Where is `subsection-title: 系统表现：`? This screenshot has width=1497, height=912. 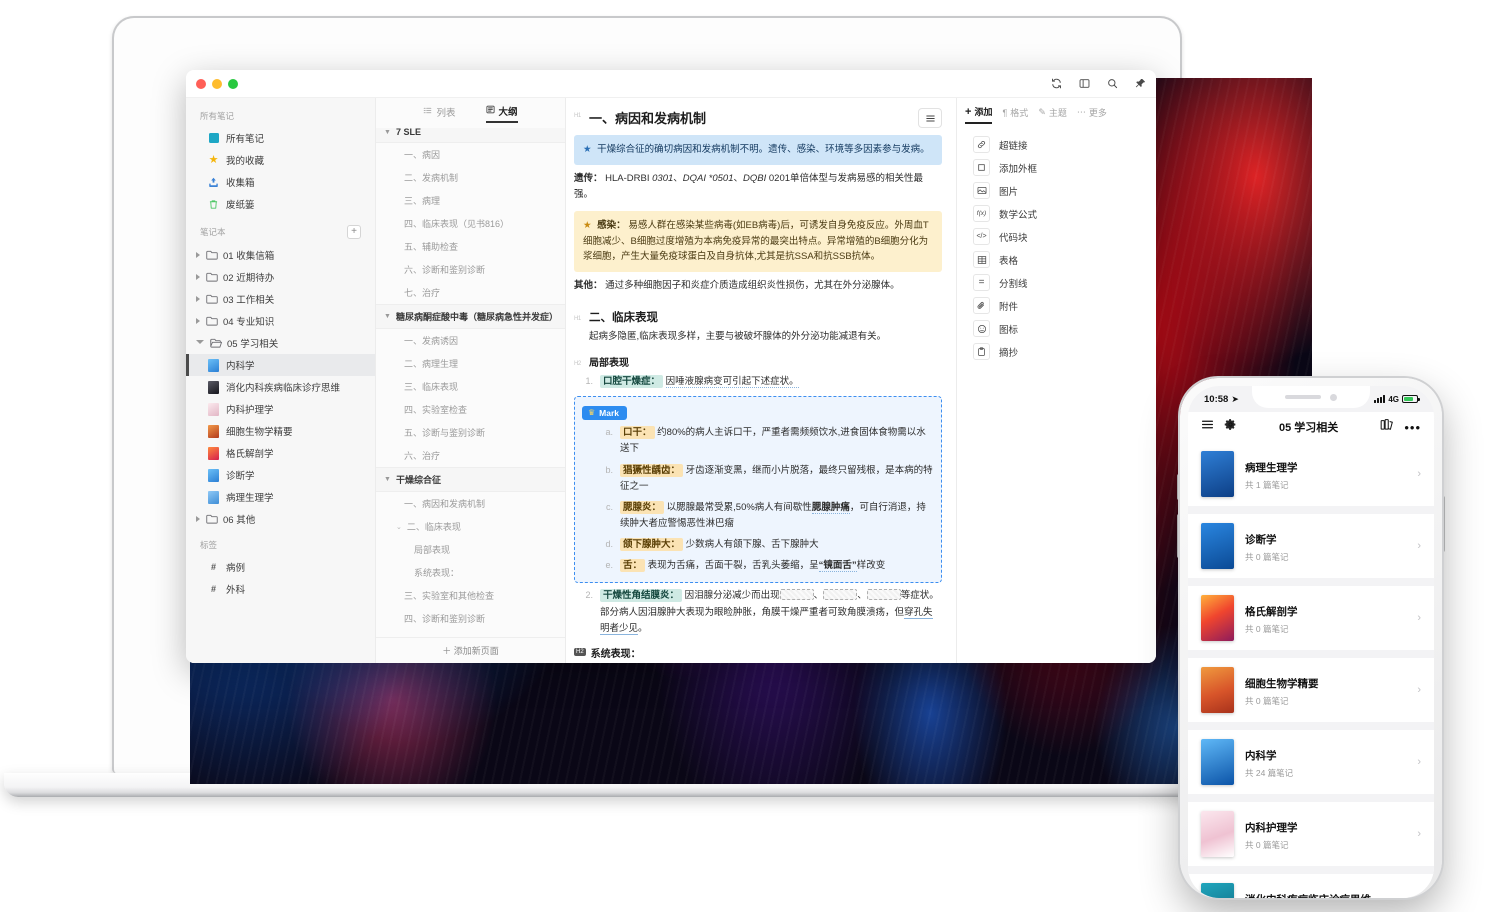
subsection-title: 系统表现： is located at coordinates (616, 652).